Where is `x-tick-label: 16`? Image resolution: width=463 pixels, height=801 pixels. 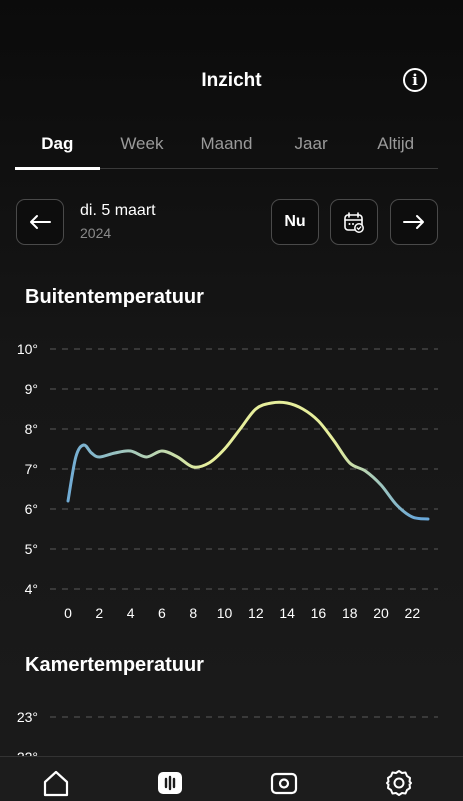 x-tick-label: 16 is located at coordinates (319, 613).